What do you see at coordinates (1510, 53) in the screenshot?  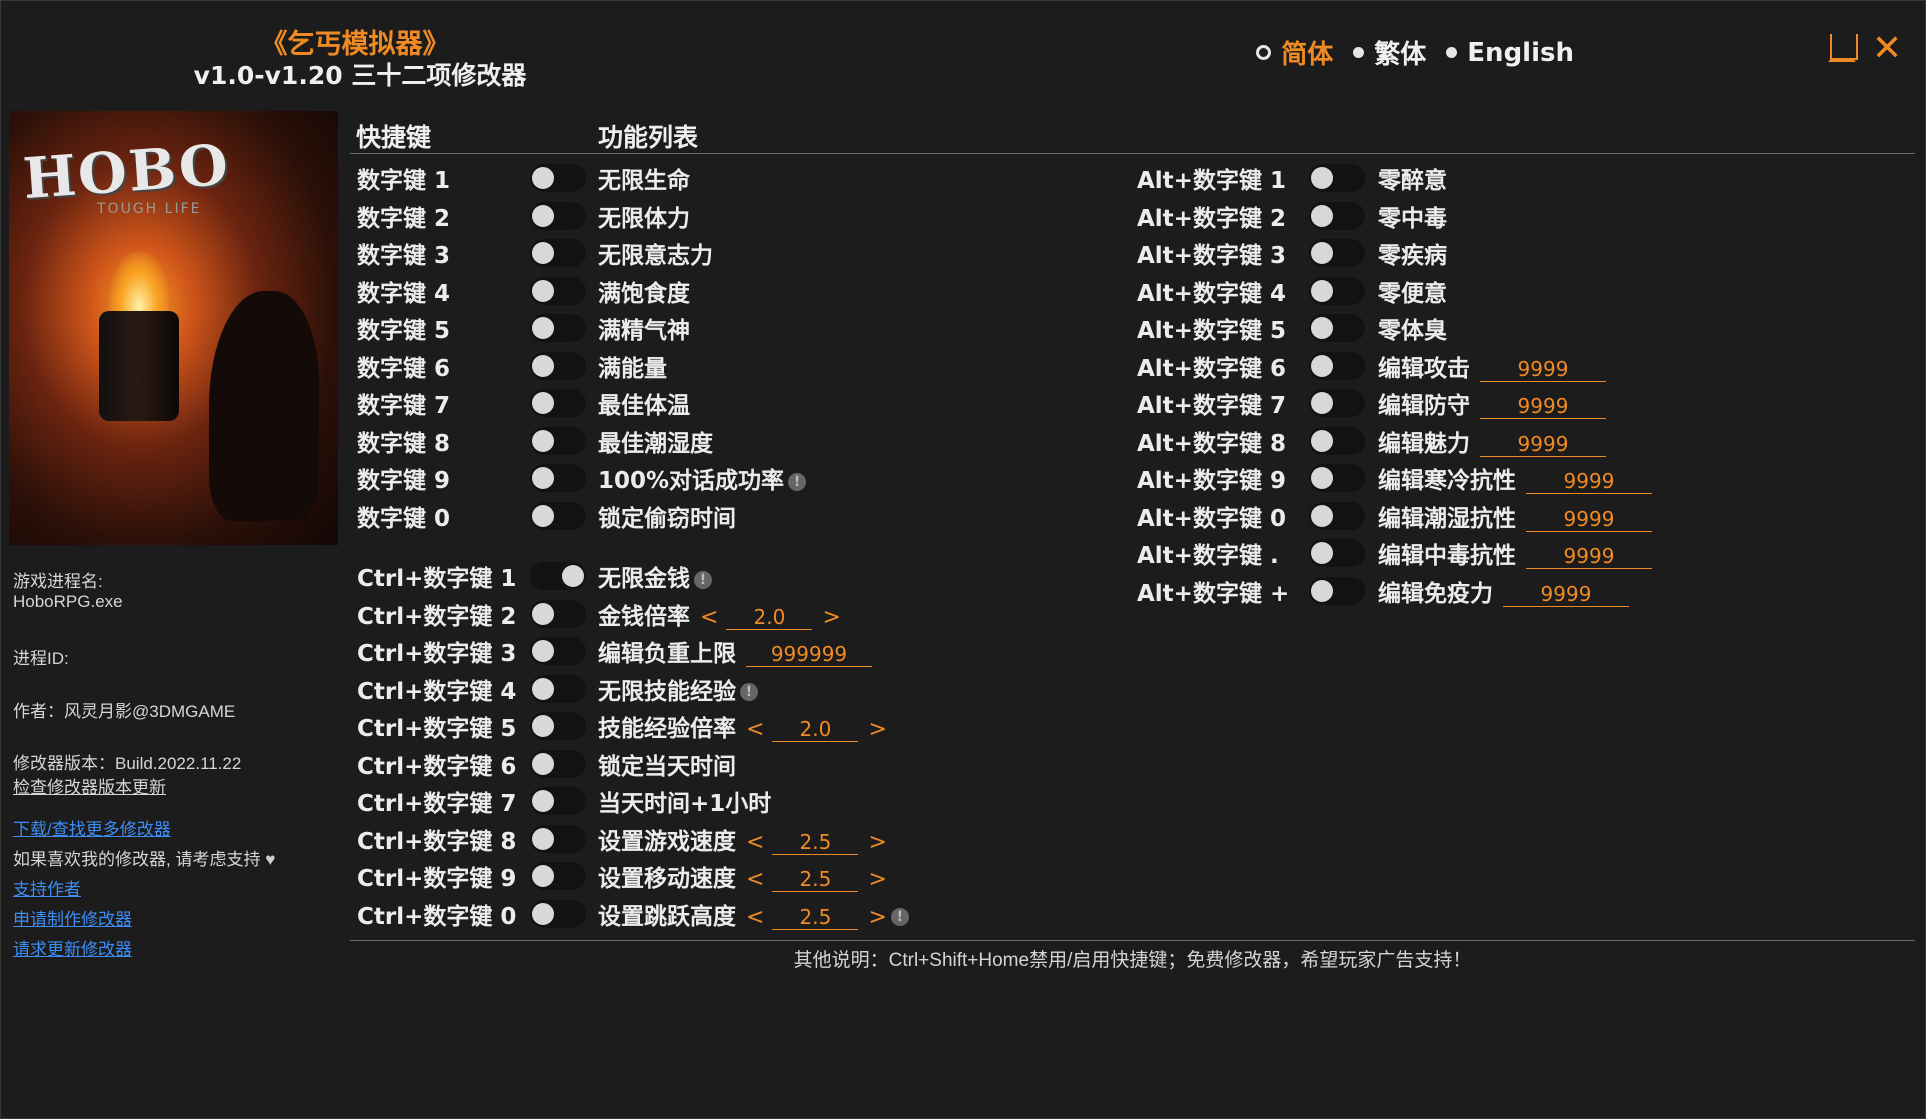 I see `lang-option-english: English` at bounding box center [1510, 53].